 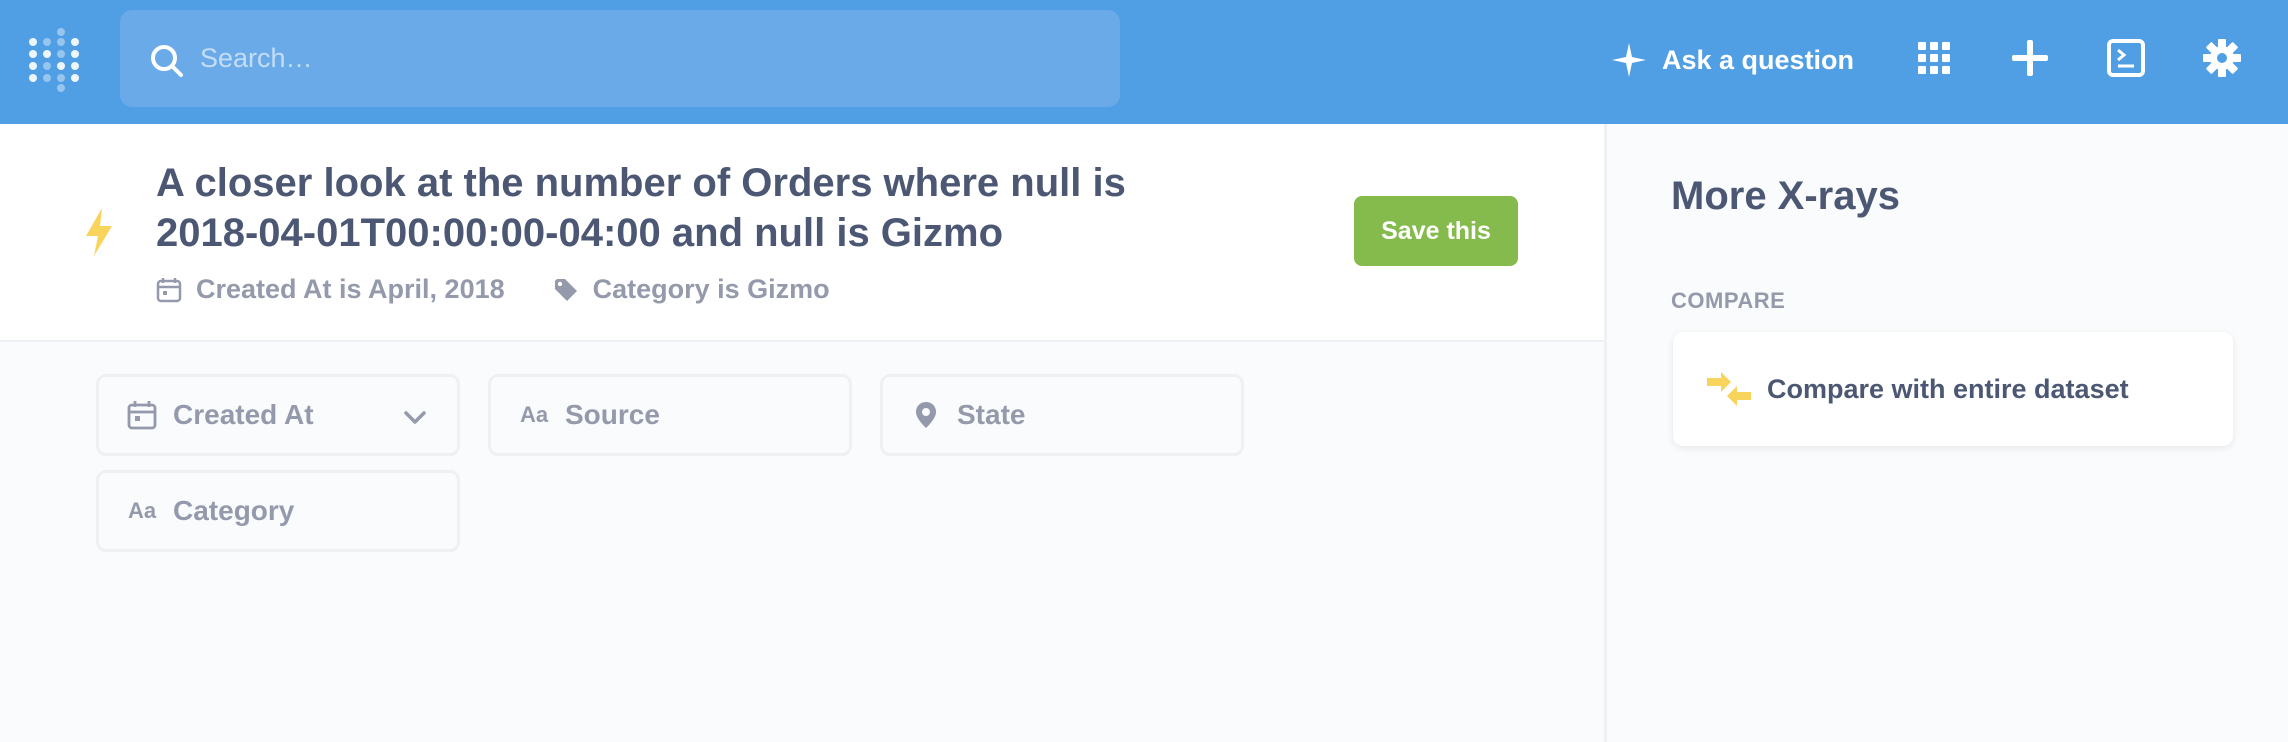 What do you see at coordinates (640, 58) in the screenshot?
I see `search-input` at bounding box center [640, 58].